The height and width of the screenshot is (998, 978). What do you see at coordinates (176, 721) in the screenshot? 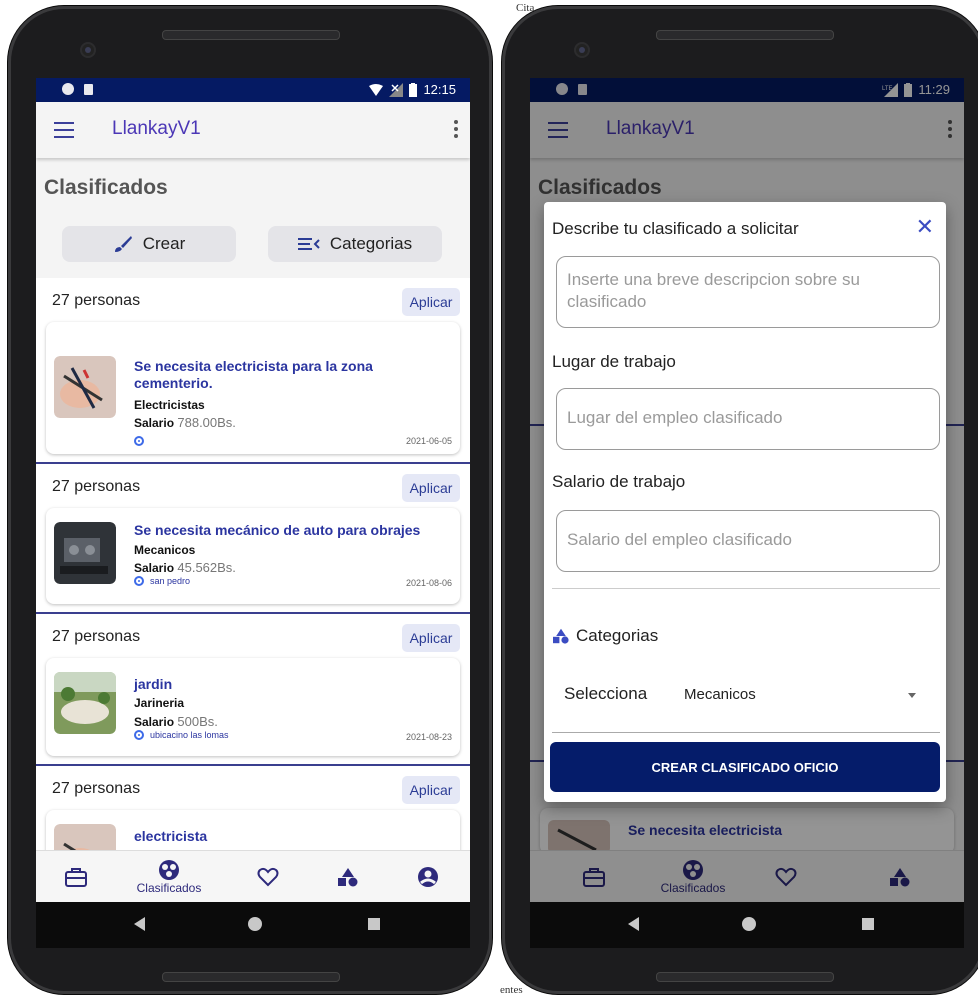
I see `listing-salary: Salario 500Bs.` at bounding box center [176, 721].